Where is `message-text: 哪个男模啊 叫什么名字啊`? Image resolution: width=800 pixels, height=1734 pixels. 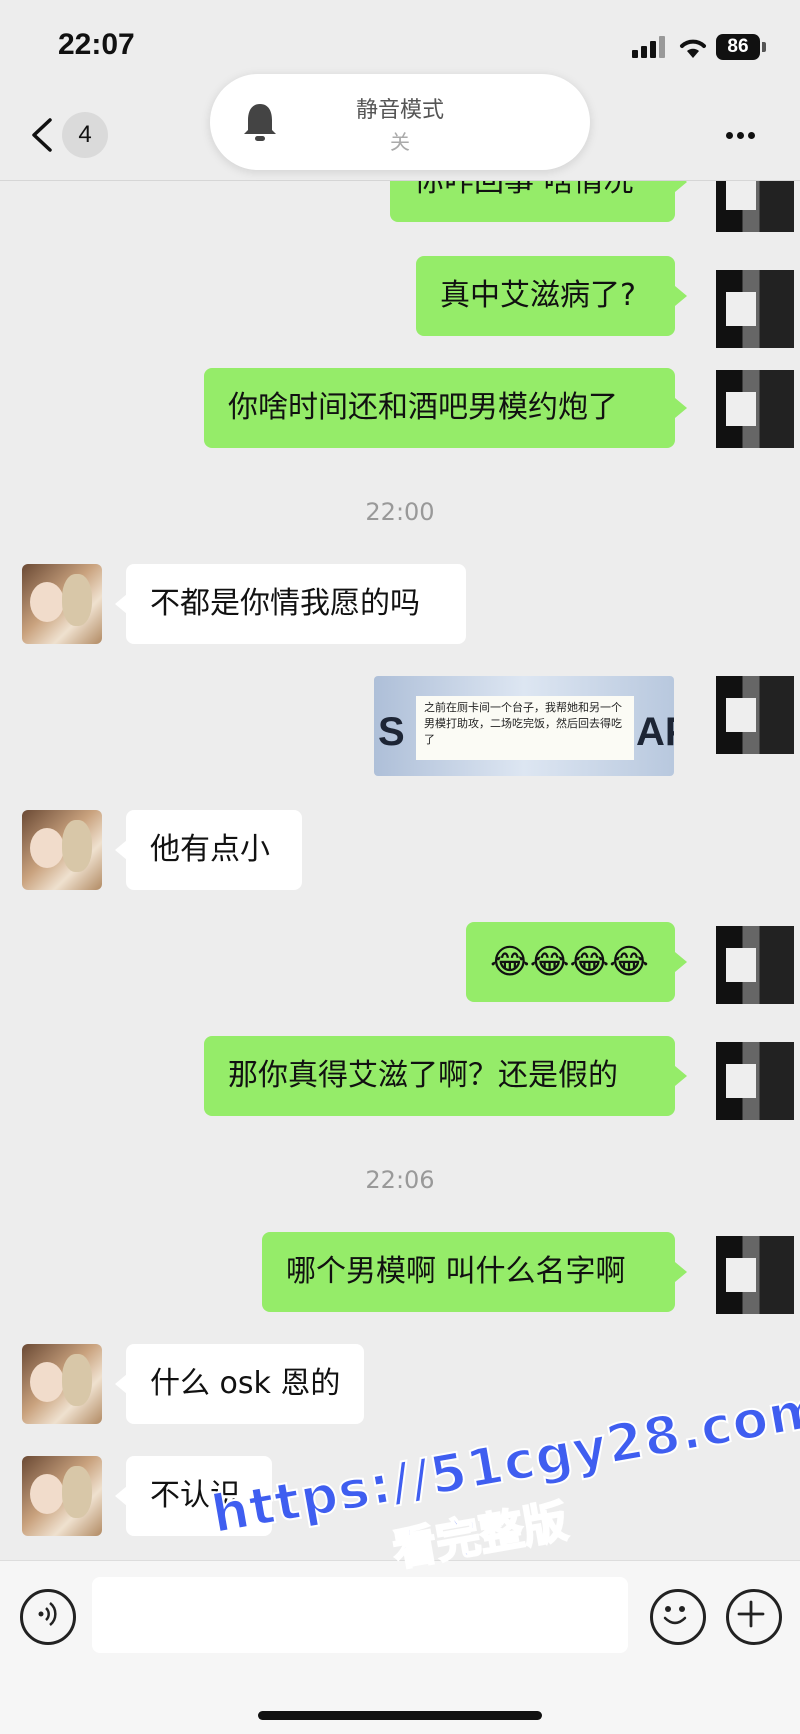
message-text: 哪个男模啊 叫什么名字啊 is located at coordinates (456, 1271).